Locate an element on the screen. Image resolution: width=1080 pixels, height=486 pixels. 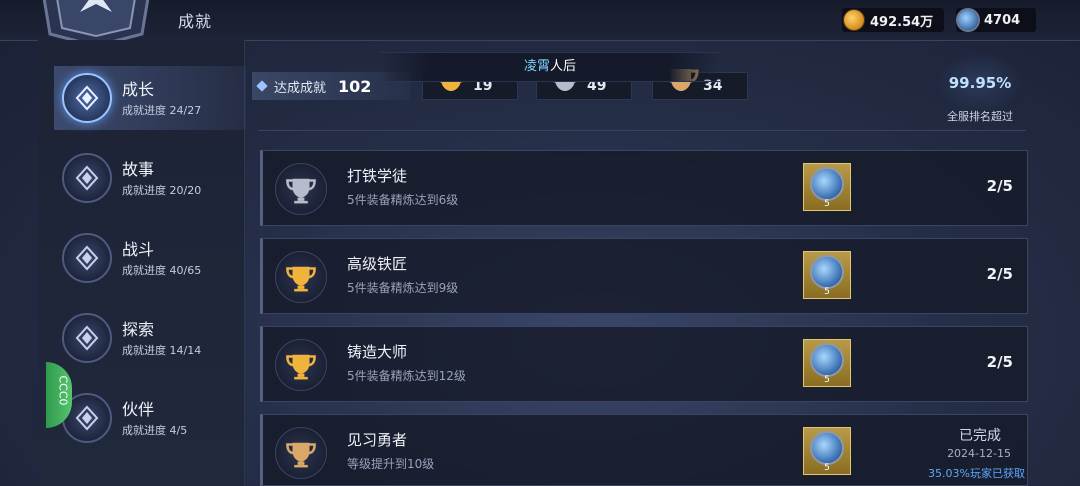
sidebar-item-progress: 成就进度 4/5 is located at coordinates (155, 430).